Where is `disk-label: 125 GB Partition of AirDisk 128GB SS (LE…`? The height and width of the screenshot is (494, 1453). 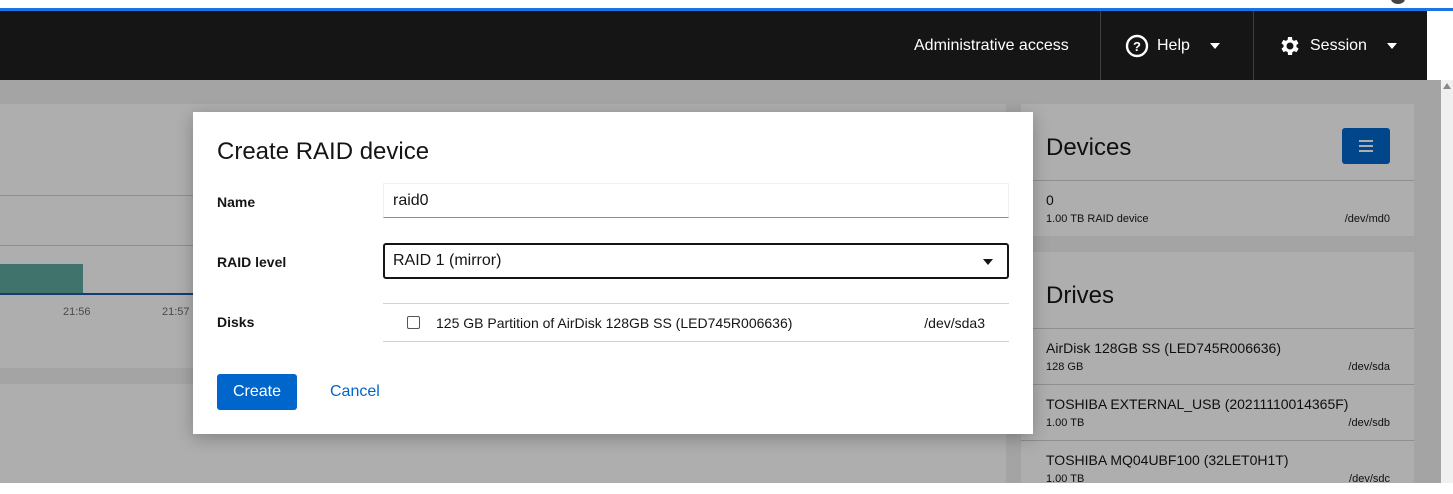 disk-label: 125 GB Partition of AirDisk 128GB SS (LE… is located at coordinates (614, 323).